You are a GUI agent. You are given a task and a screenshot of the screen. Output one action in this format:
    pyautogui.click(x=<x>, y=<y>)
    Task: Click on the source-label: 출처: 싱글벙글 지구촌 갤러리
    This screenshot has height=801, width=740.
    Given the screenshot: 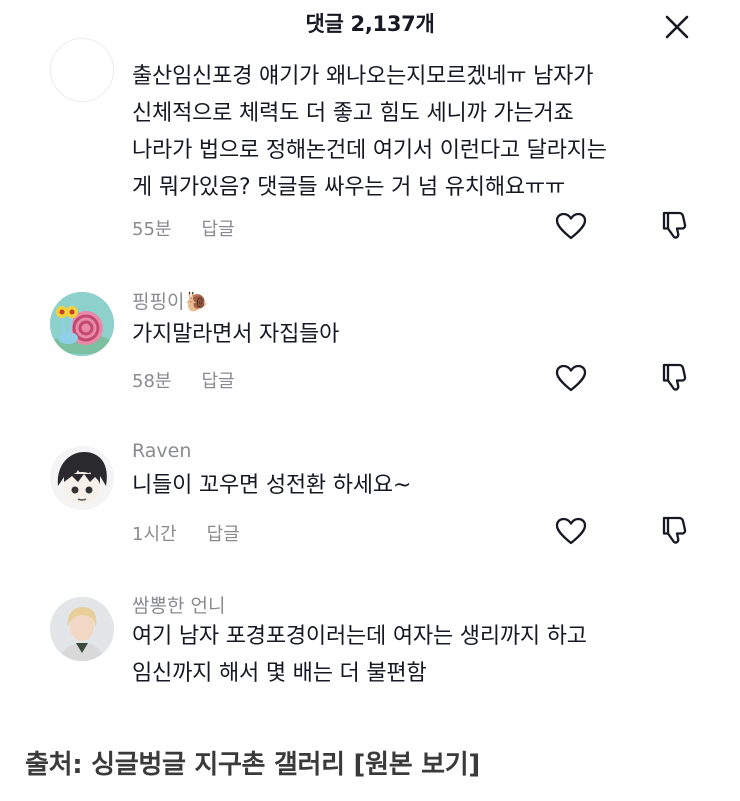 What is the action you would take?
    pyautogui.click(x=189, y=765)
    